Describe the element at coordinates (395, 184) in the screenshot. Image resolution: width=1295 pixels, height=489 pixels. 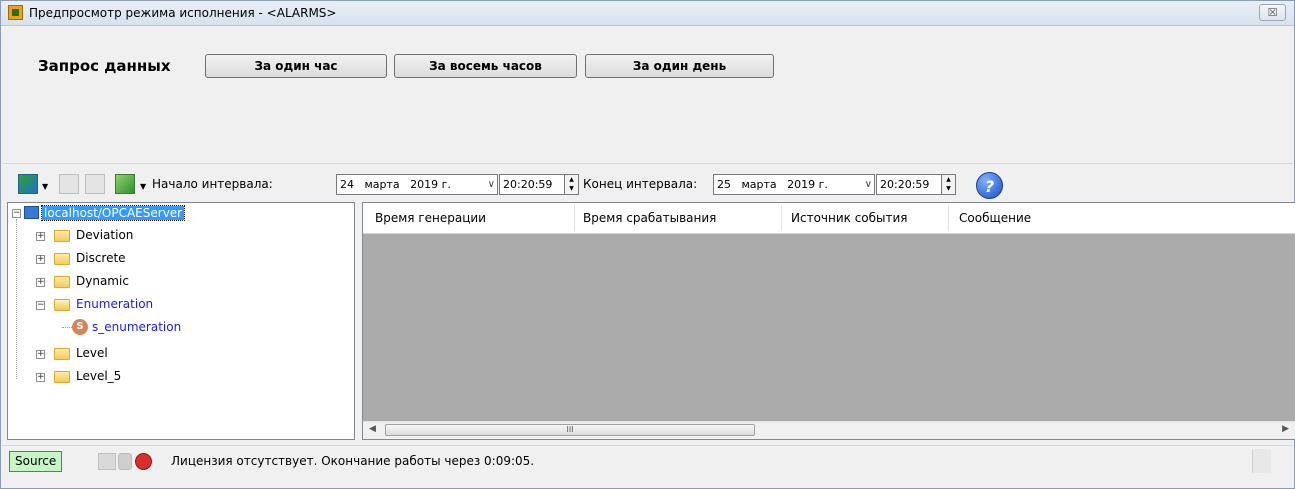
I see `start-date-value: 24 марта 2019 г.` at that location.